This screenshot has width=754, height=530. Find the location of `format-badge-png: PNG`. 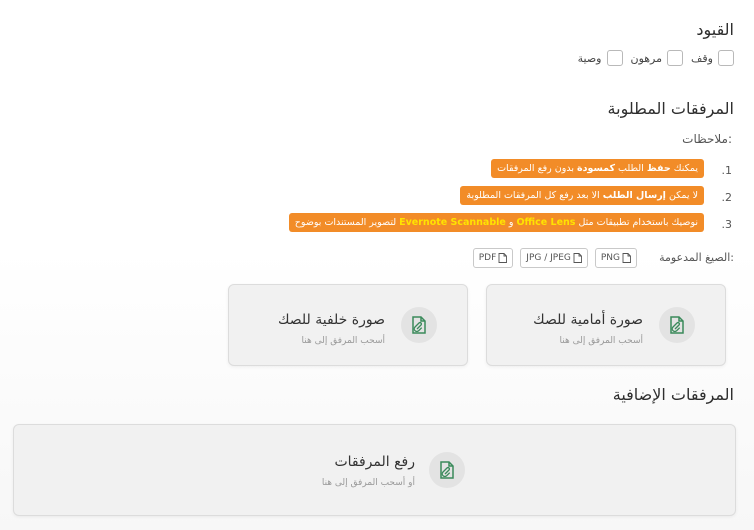

format-badge-png: PNG is located at coordinates (615, 258).